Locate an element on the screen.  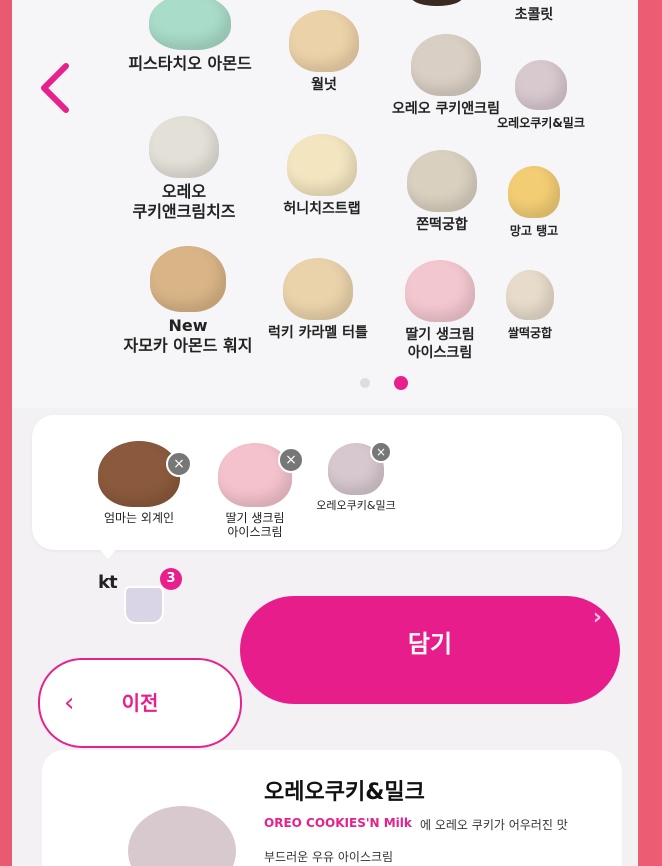
back-chevron-icon is located at coordinates (56, 88).